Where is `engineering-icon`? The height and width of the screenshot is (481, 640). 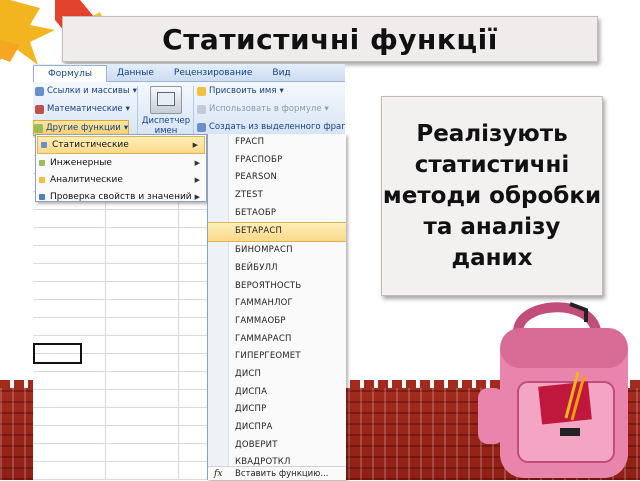
engineering-icon is located at coordinates (42, 163).